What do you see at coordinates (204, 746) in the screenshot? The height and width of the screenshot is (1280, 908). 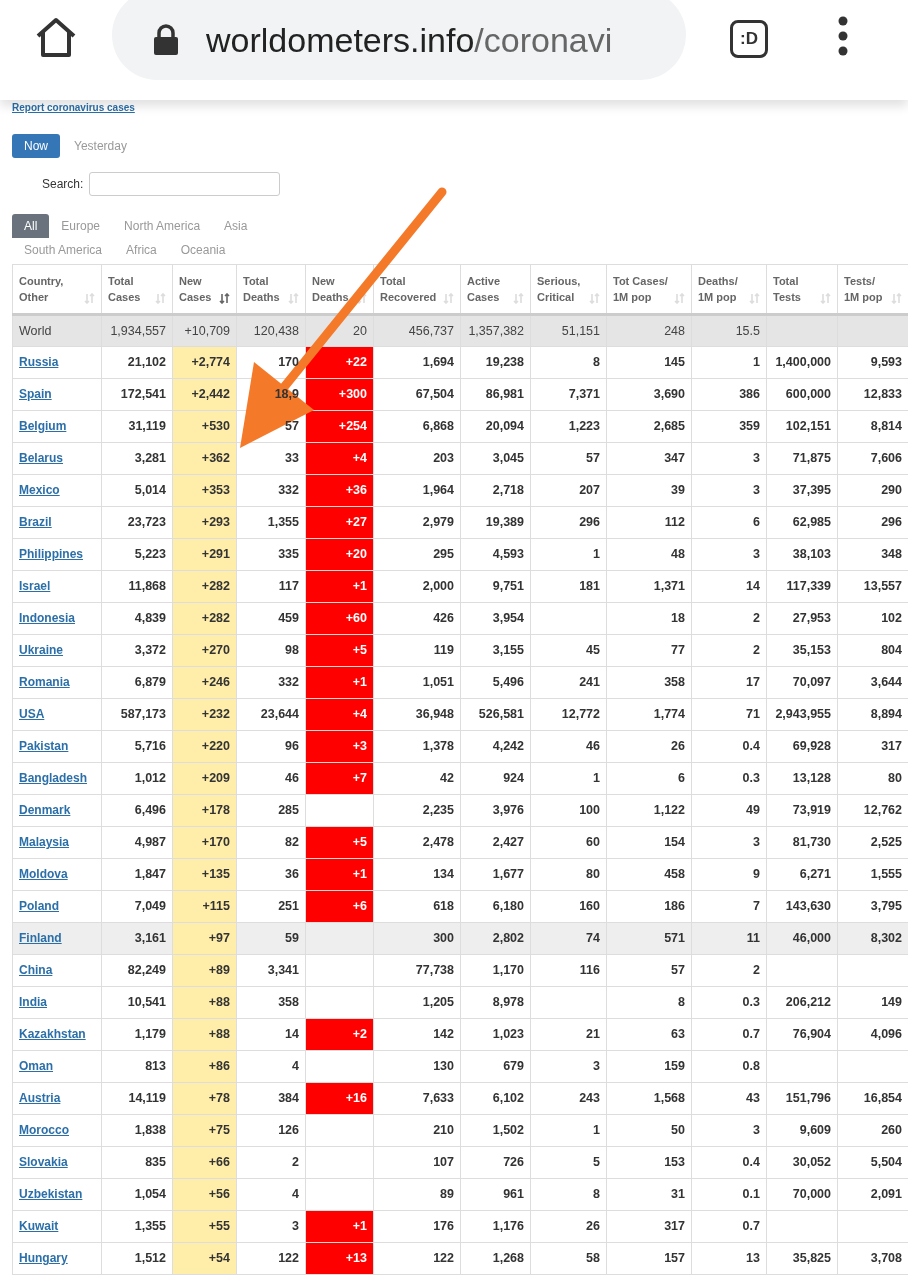 I see `table-cell: +220` at bounding box center [204, 746].